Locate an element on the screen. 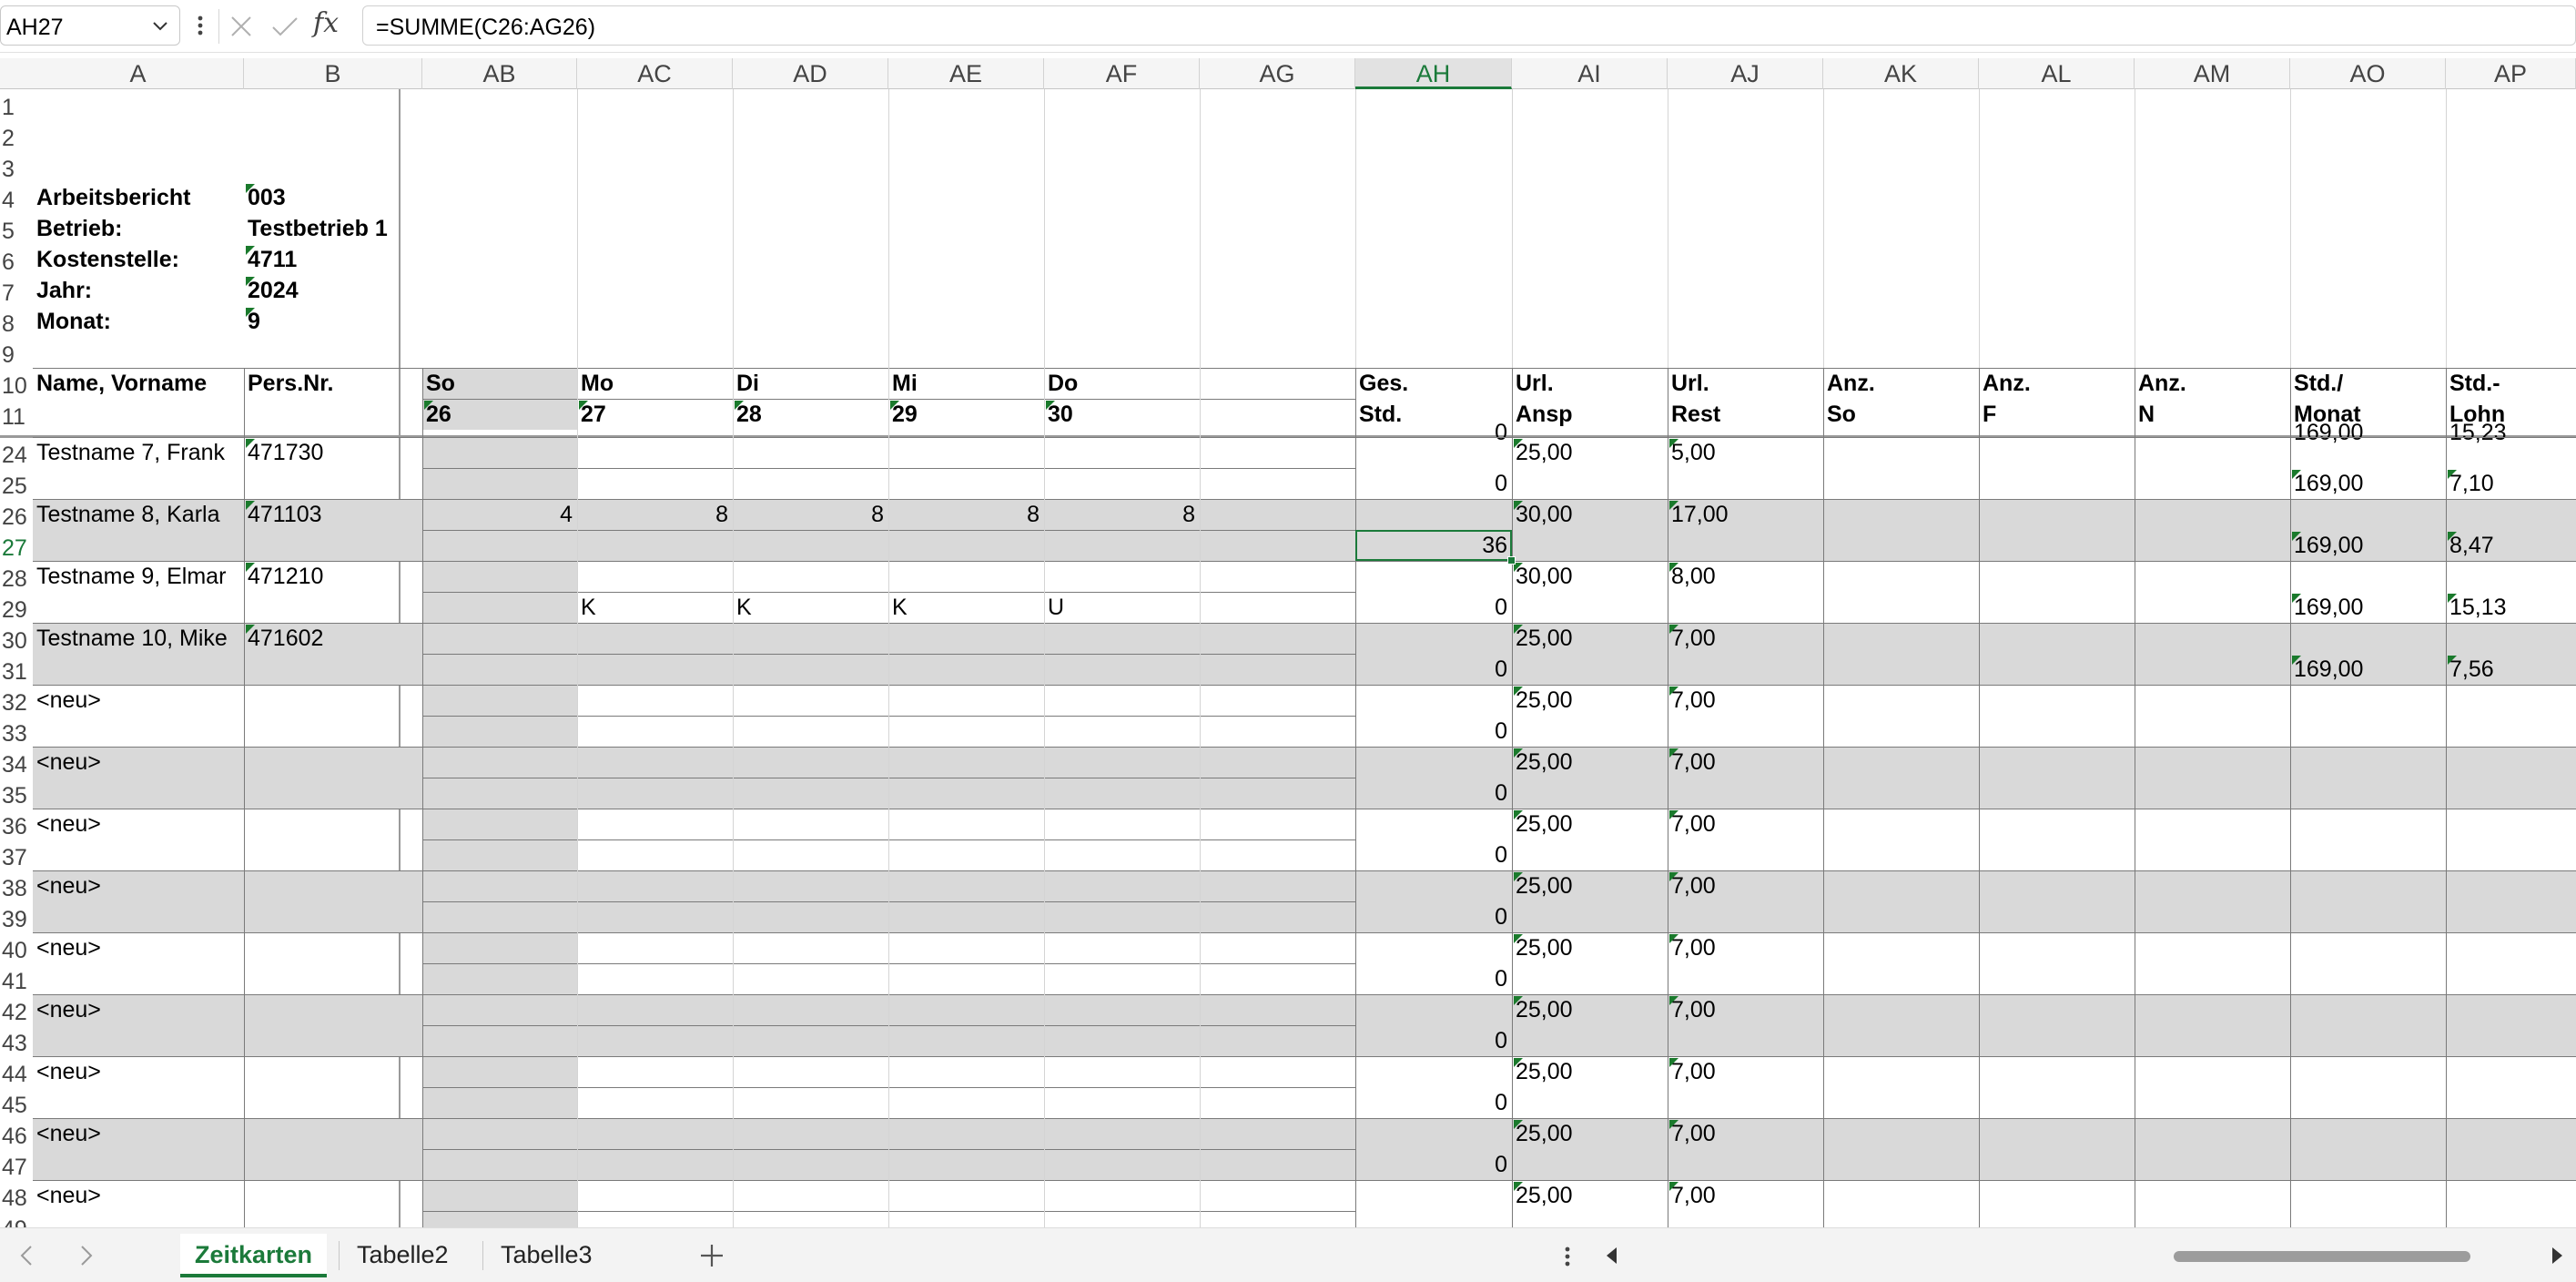 The height and width of the screenshot is (1282, 2576). formula-input: =SUMME(C26:AG26) is located at coordinates (1469, 25).